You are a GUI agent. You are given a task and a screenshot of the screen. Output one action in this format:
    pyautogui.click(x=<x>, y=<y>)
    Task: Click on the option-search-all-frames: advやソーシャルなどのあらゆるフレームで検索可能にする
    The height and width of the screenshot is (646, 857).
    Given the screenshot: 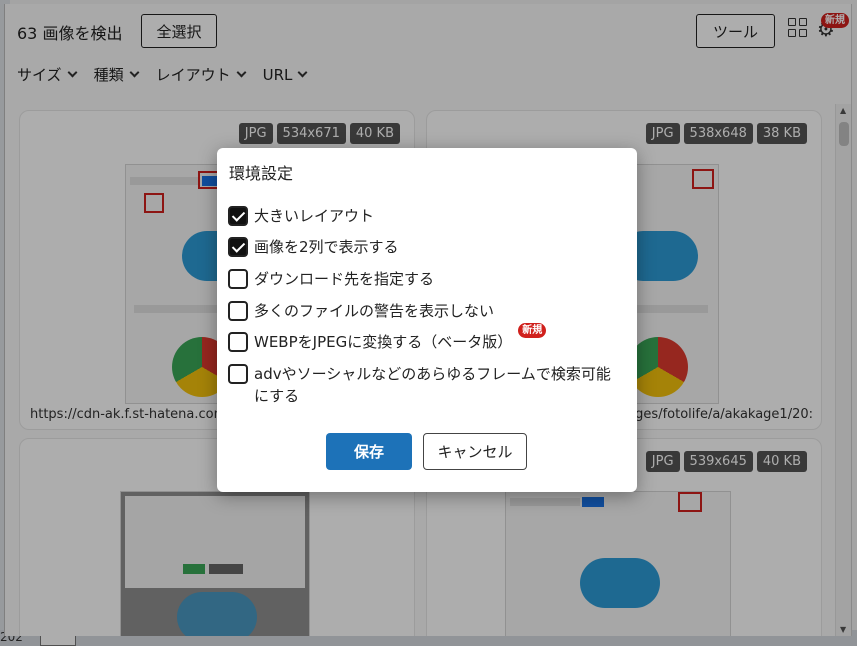 What is the action you would take?
    pyautogui.click(x=426, y=385)
    